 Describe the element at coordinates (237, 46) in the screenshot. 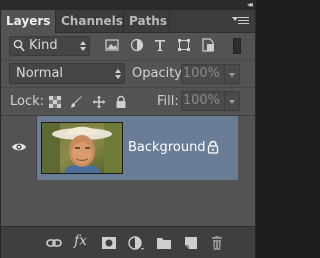

I see `filter-toggle-switch` at that location.